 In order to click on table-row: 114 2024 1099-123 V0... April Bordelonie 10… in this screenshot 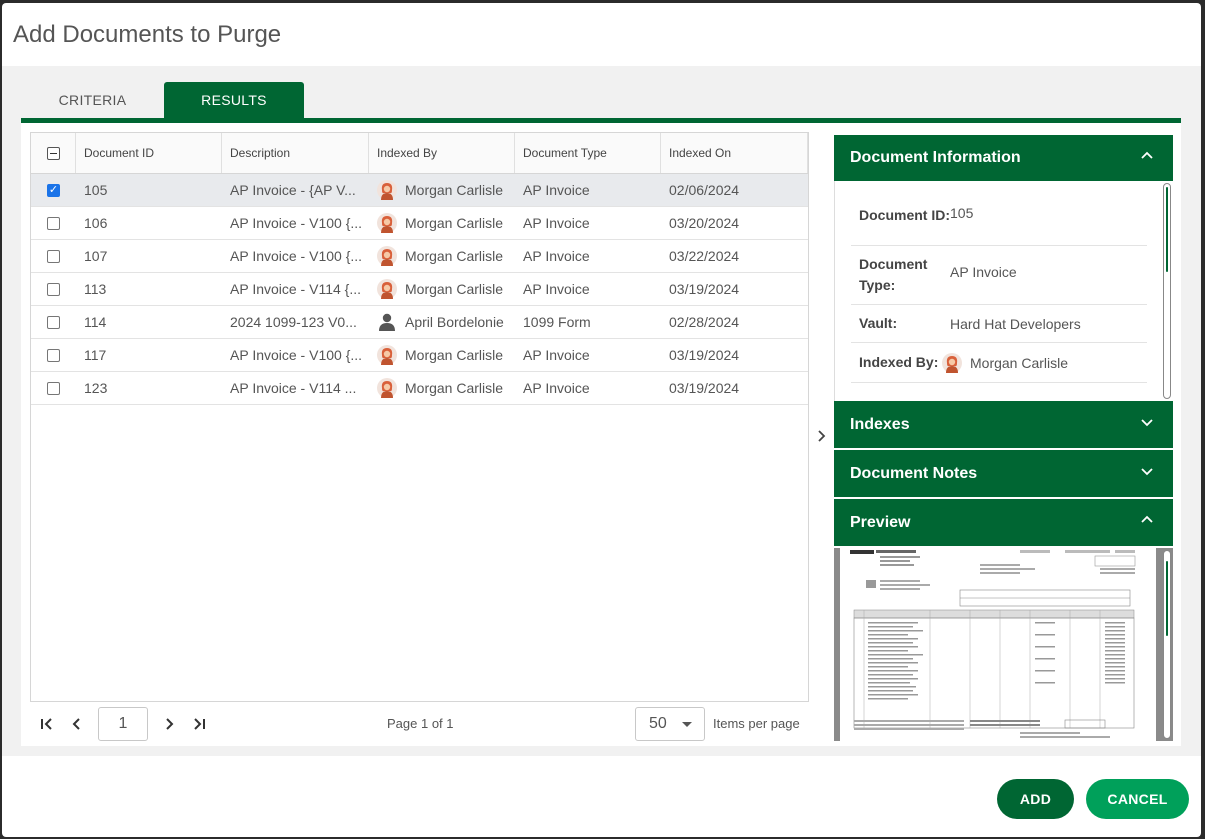, I will do `click(419, 322)`.